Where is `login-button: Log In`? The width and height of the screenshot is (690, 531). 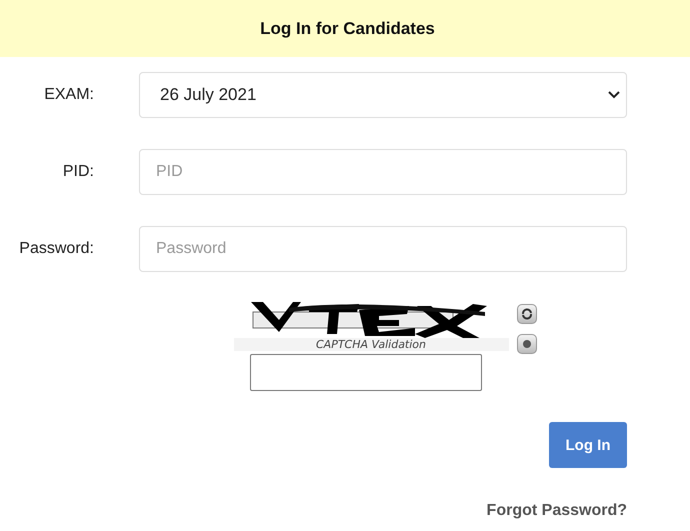 login-button: Log In is located at coordinates (588, 445).